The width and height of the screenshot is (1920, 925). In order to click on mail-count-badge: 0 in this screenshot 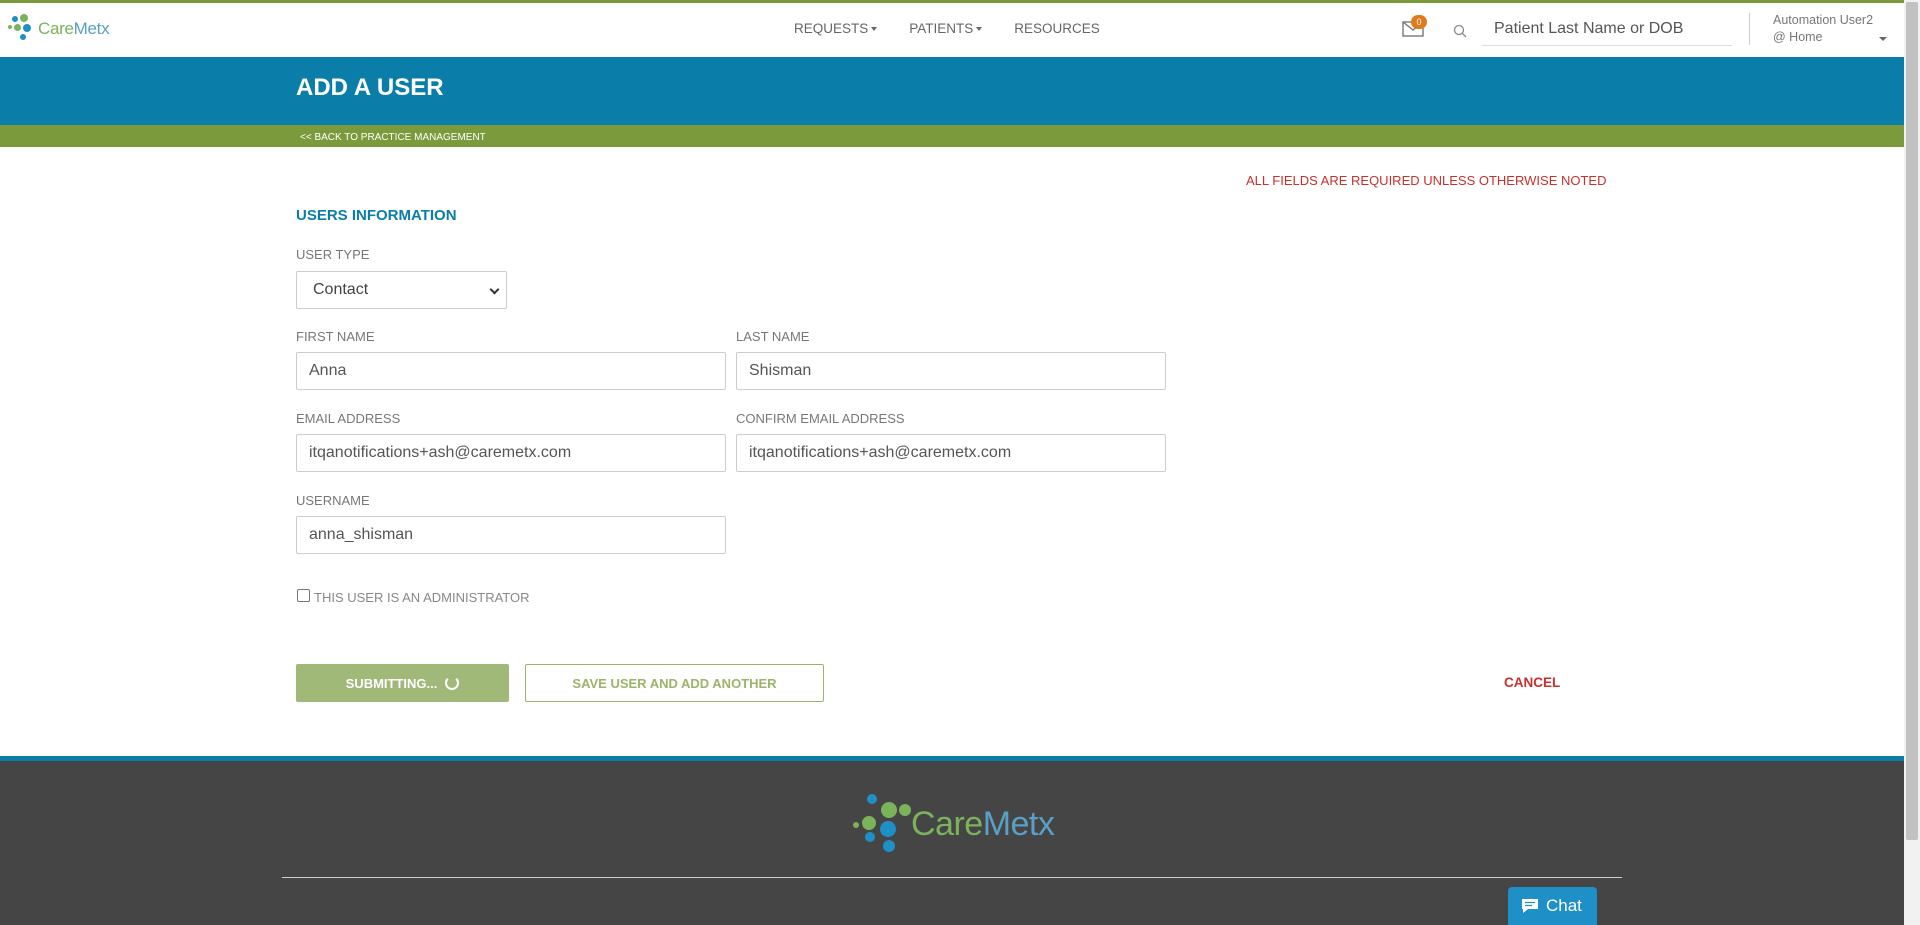, I will do `click(1419, 22)`.